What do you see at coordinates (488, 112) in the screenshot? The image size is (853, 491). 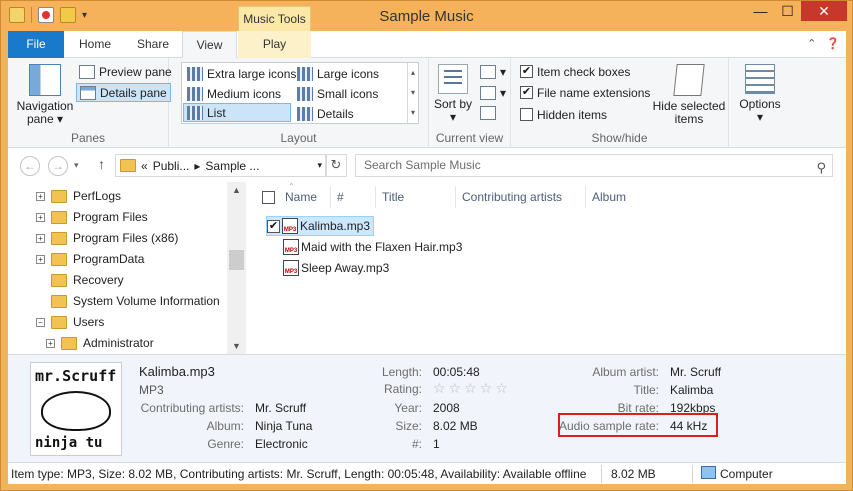 I see `size-columns-button` at bounding box center [488, 112].